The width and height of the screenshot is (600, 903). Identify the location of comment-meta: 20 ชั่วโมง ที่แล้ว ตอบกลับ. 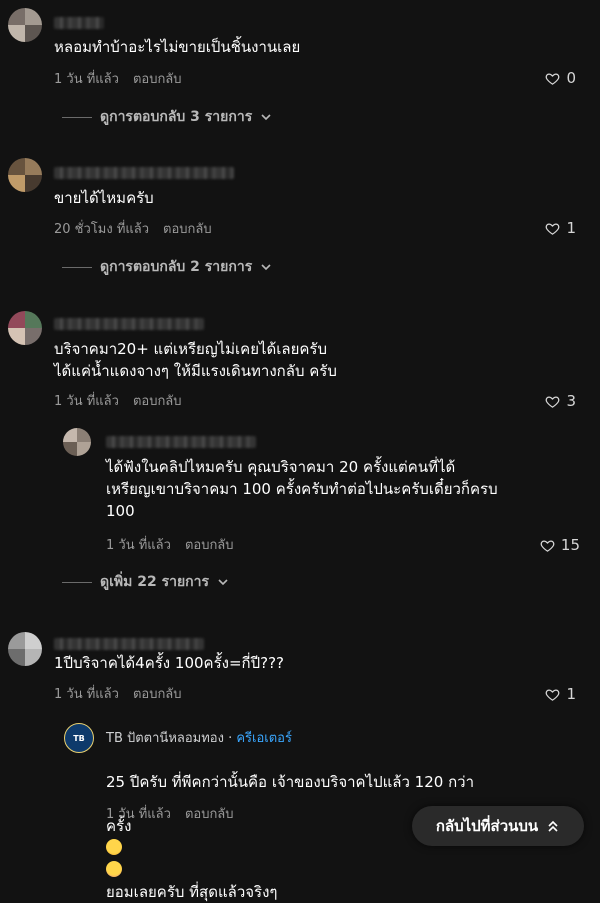
(133, 228).